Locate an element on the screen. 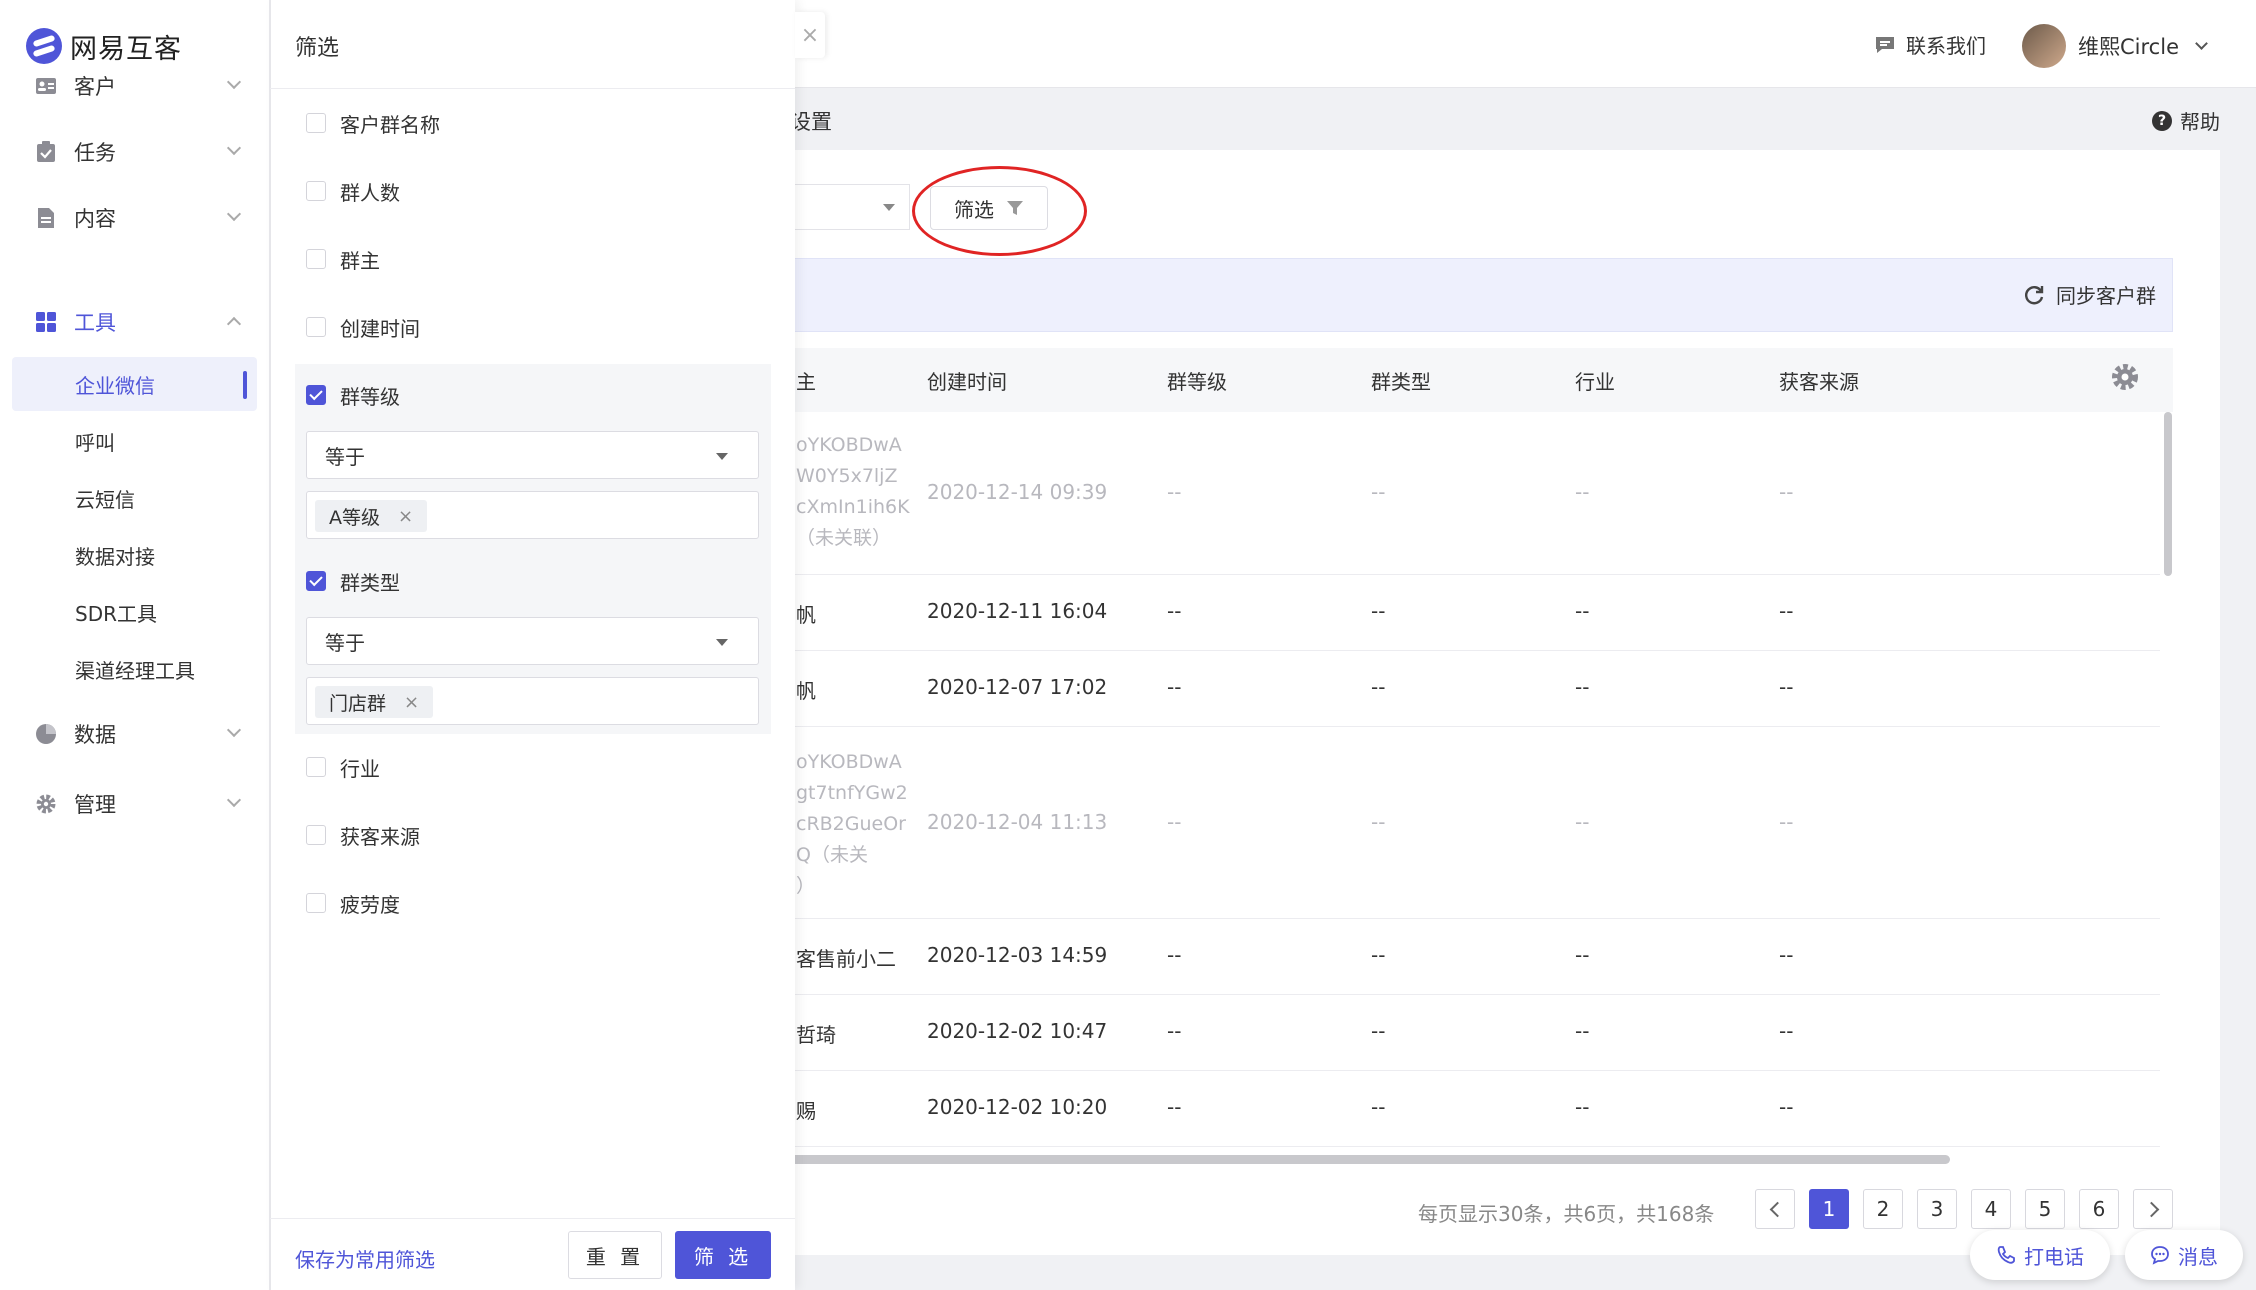  sidebar-item-channel-manager: 渠道经理工具 is located at coordinates (134, 669).